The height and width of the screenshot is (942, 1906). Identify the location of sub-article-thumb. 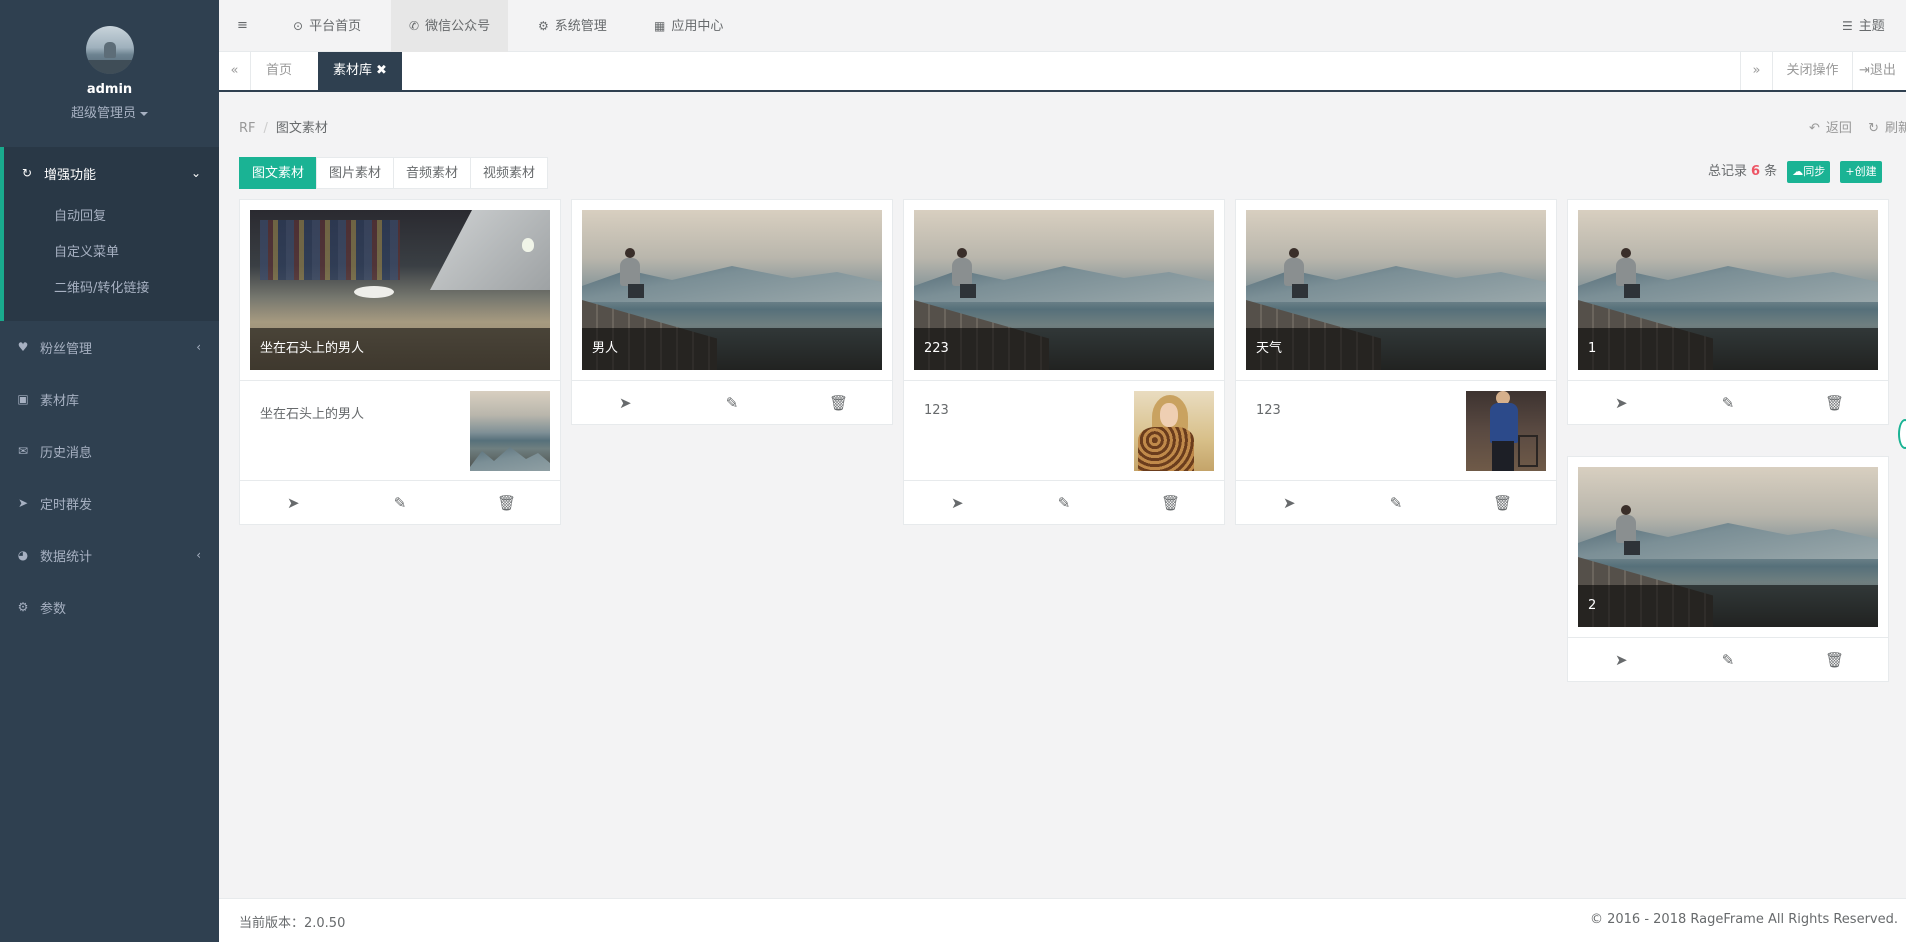
(1174, 431).